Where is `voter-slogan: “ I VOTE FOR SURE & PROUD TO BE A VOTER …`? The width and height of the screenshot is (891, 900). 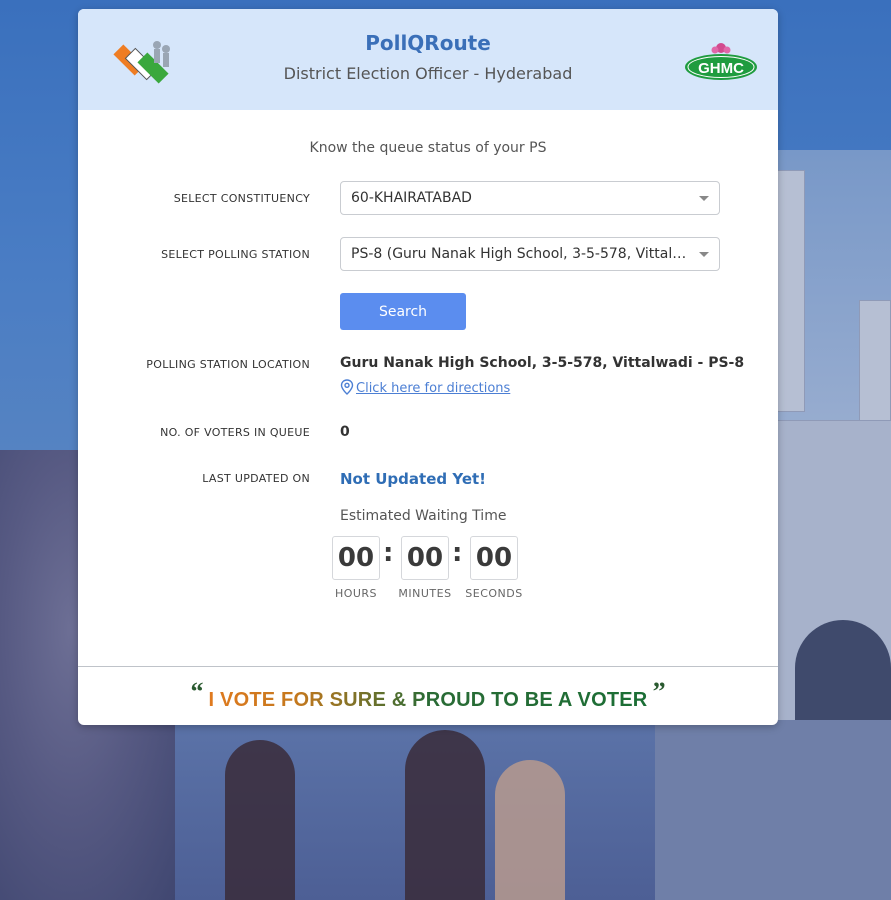 voter-slogan: “ I VOTE FOR SURE & PROUD TO BE A VOTER … is located at coordinates (428, 694).